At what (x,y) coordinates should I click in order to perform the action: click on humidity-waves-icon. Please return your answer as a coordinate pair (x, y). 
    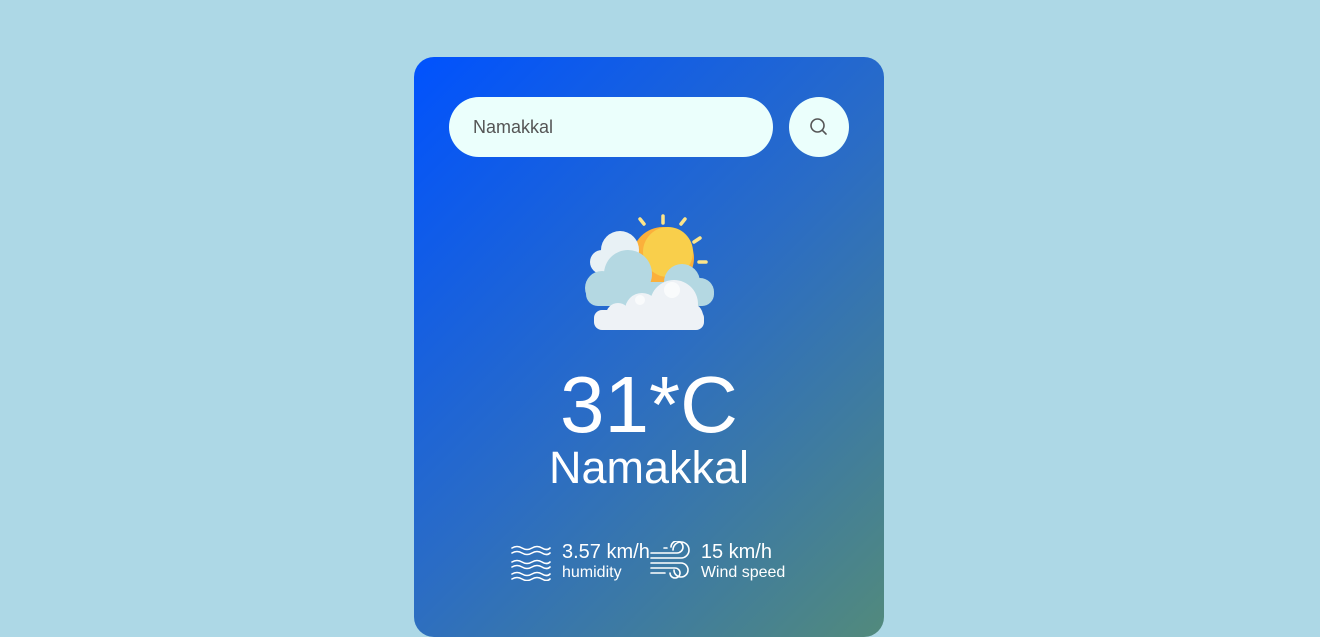
    Looking at the image, I should click on (531, 563).